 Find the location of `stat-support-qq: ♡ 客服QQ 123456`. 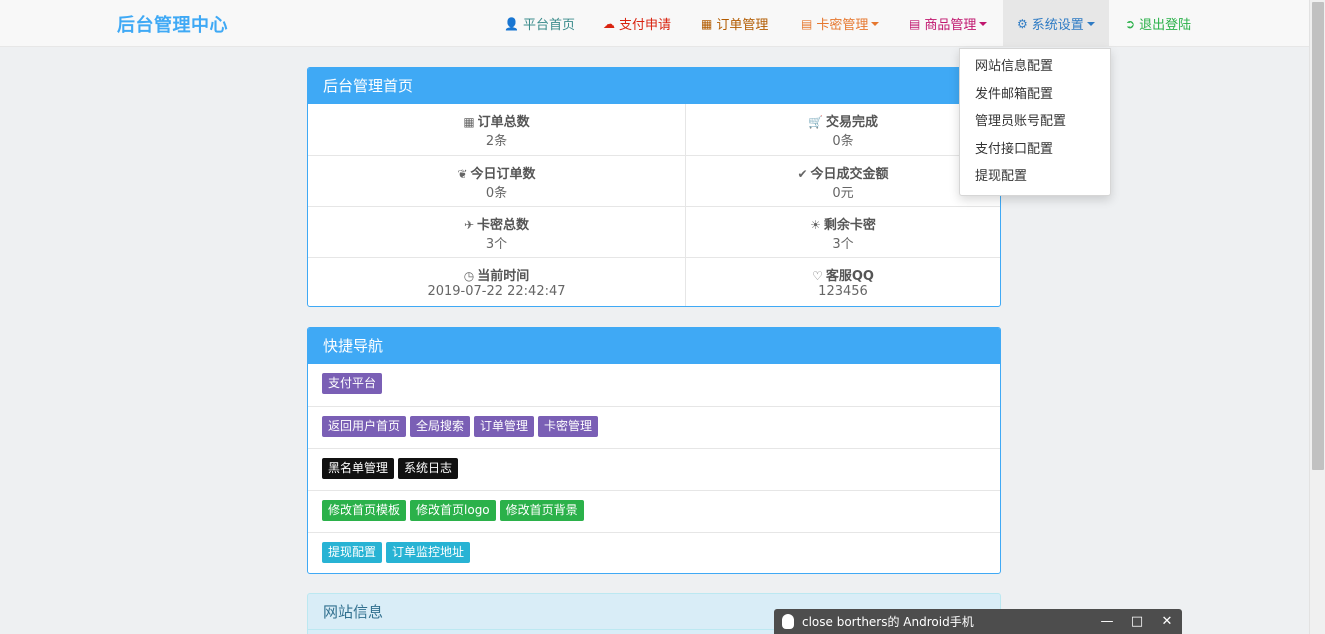

stat-support-qq: ♡ 客服QQ 123456 is located at coordinates (842, 282).